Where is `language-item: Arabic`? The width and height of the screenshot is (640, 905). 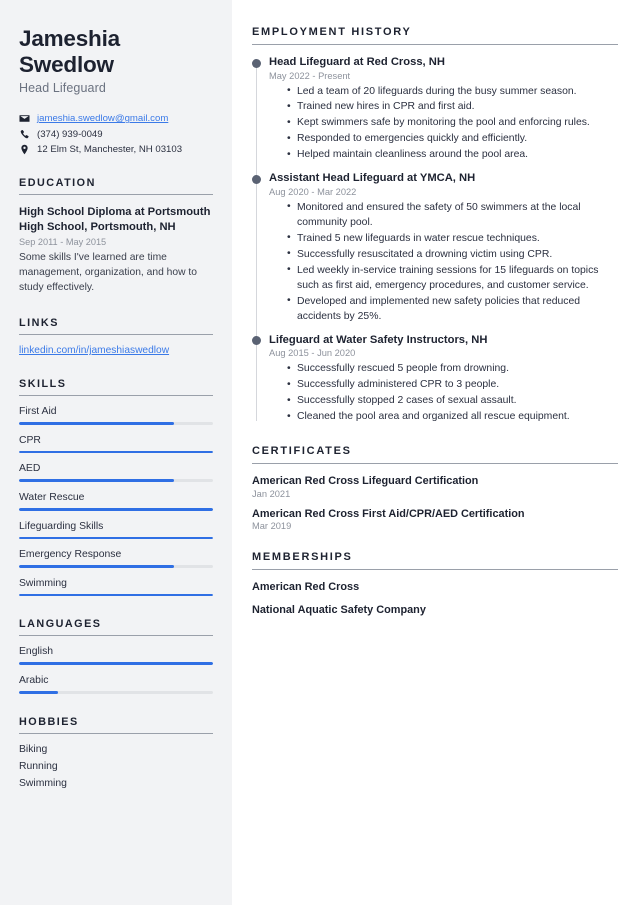 language-item: Arabic is located at coordinates (116, 684).